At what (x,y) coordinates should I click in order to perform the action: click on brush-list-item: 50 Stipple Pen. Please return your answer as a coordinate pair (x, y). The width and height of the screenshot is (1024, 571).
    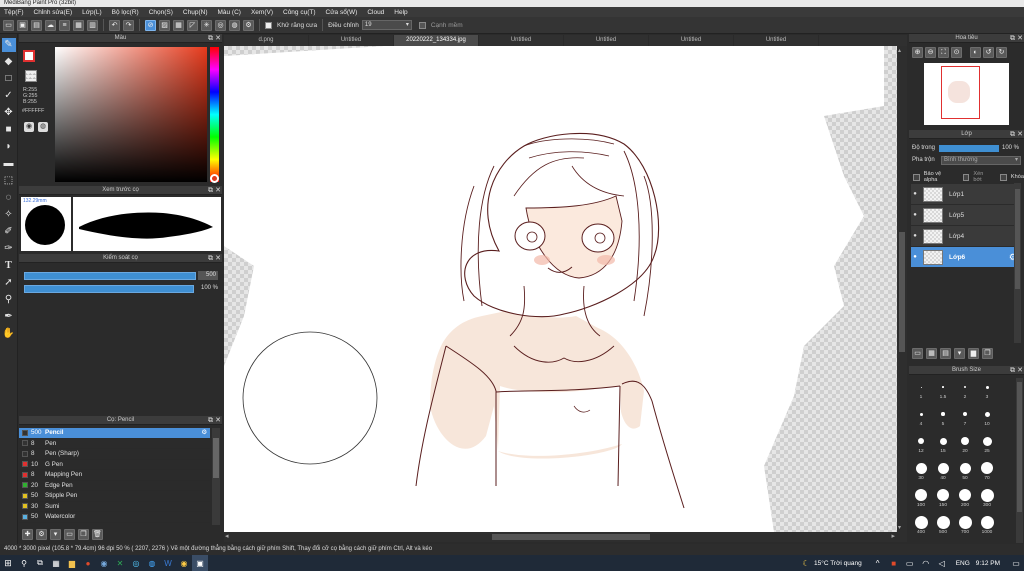
    Looking at the image, I should click on (114, 496).